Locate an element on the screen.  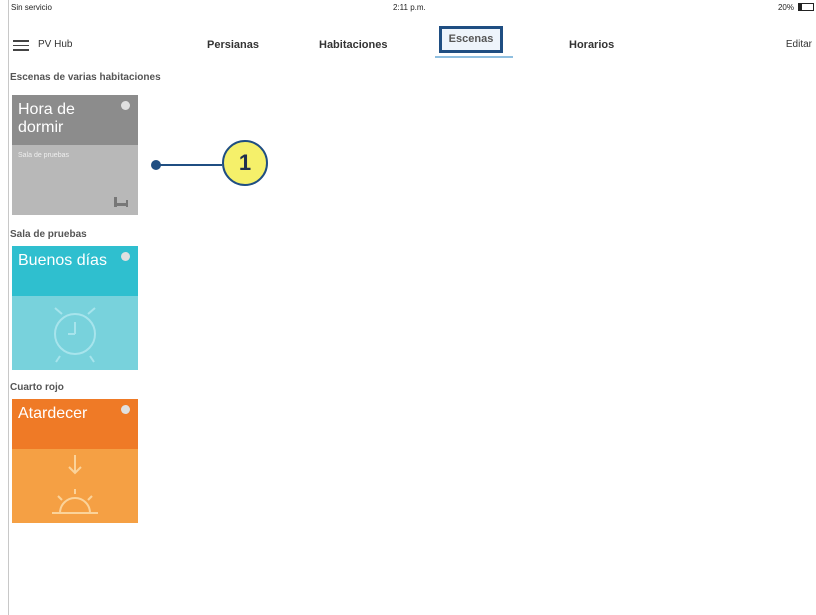
section-label-cuarto-rojo: Cuarto rojo is located at coordinates (37, 387).